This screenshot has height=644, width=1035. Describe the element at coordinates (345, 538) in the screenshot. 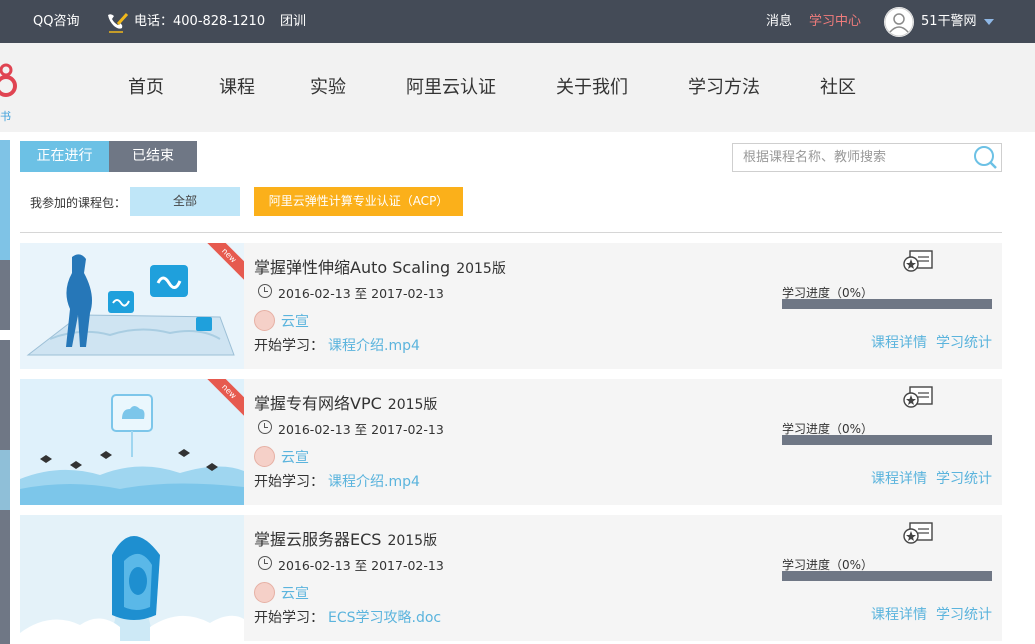

I see `course-title: 掌握云服务器ECS 2015版` at that location.